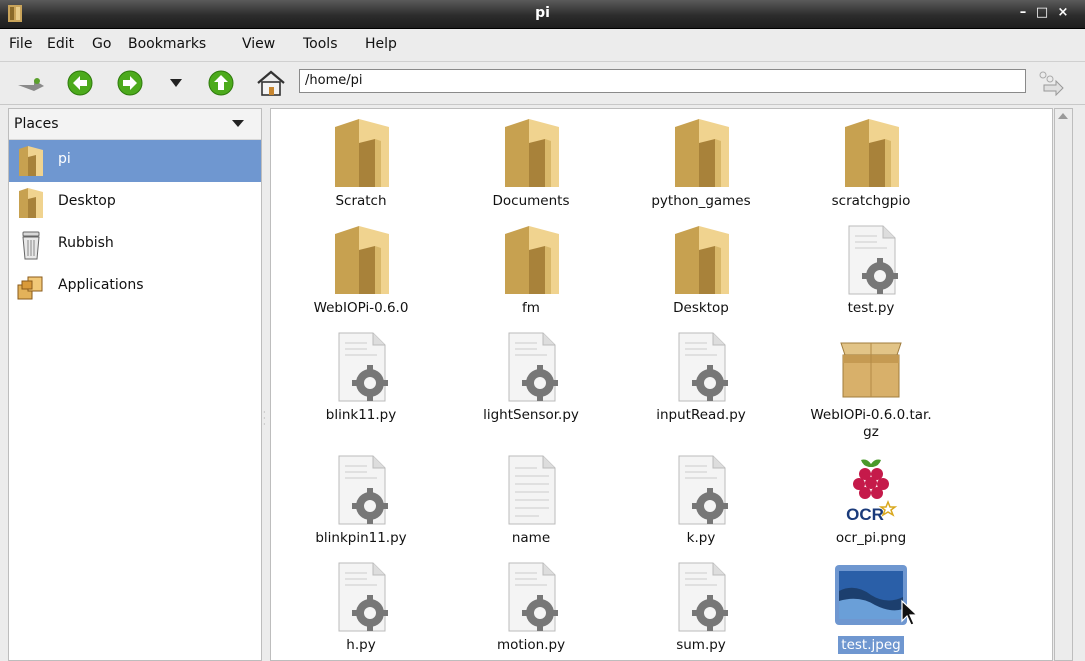  What do you see at coordinates (701, 538) in the screenshot?
I see `file-name: k.py` at bounding box center [701, 538].